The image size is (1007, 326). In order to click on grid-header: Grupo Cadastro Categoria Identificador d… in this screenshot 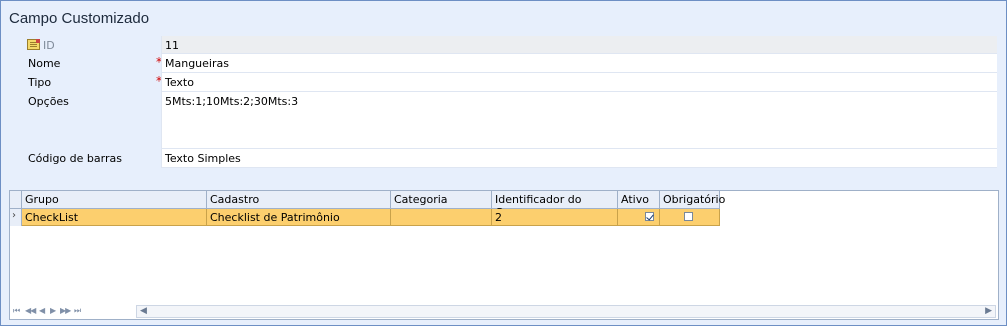, I will do `click(367, 205)`.